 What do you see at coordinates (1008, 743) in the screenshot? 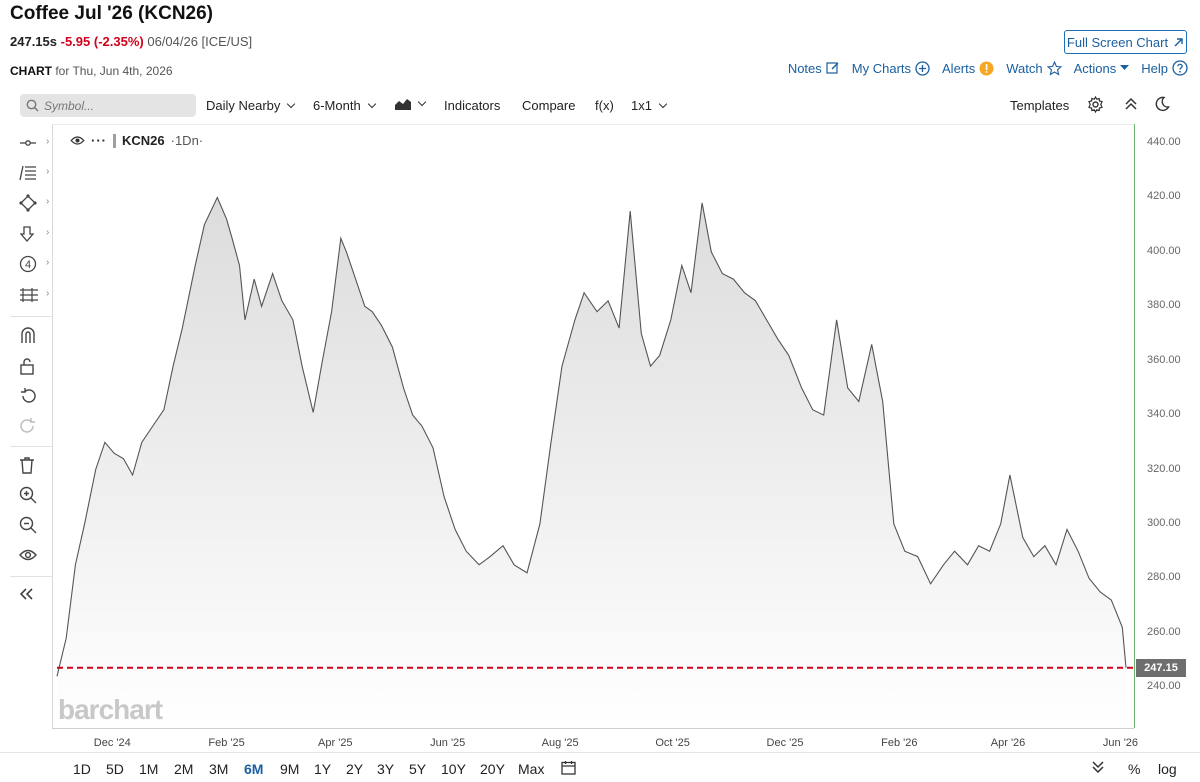
I see `x-tick-label: Apr '26` at bounding box center [1008, 743].